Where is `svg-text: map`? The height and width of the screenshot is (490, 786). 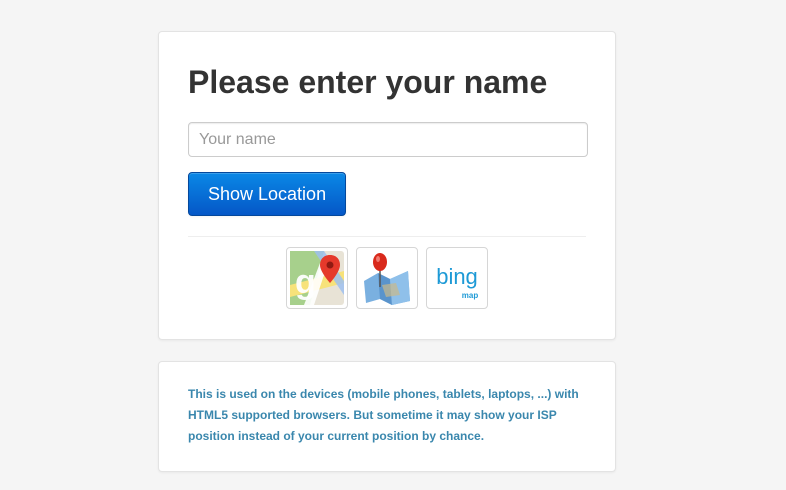 svg-text: map is located at coordinates (470, 295).